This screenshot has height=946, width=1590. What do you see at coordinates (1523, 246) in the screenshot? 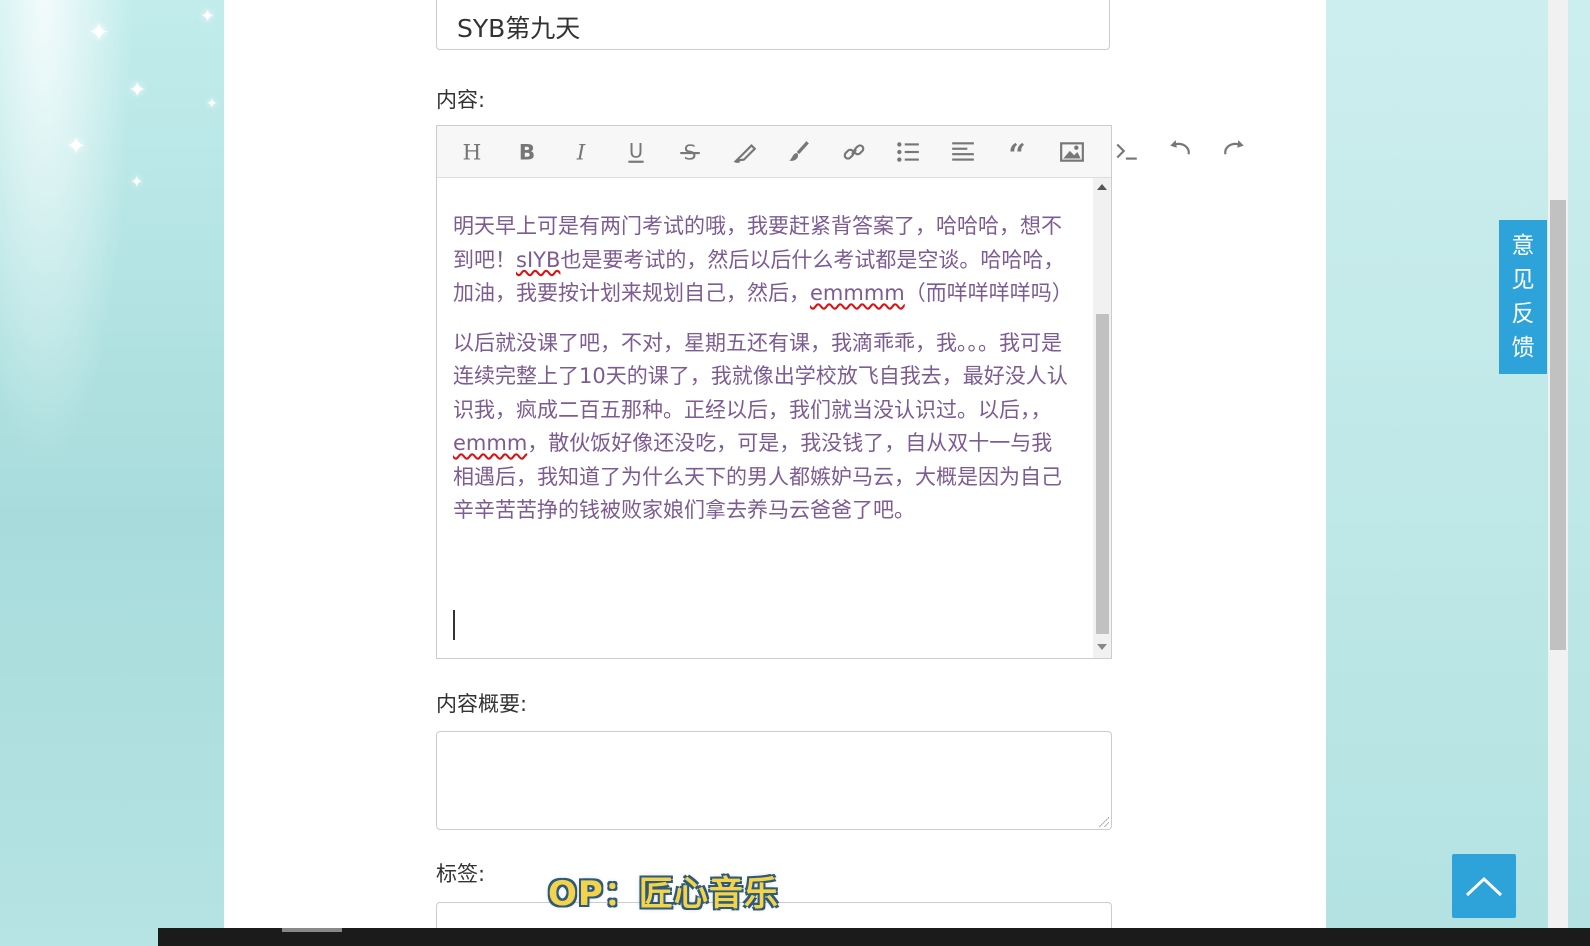
I see `feedback-char: 意` at bounding box center [1523, 246].